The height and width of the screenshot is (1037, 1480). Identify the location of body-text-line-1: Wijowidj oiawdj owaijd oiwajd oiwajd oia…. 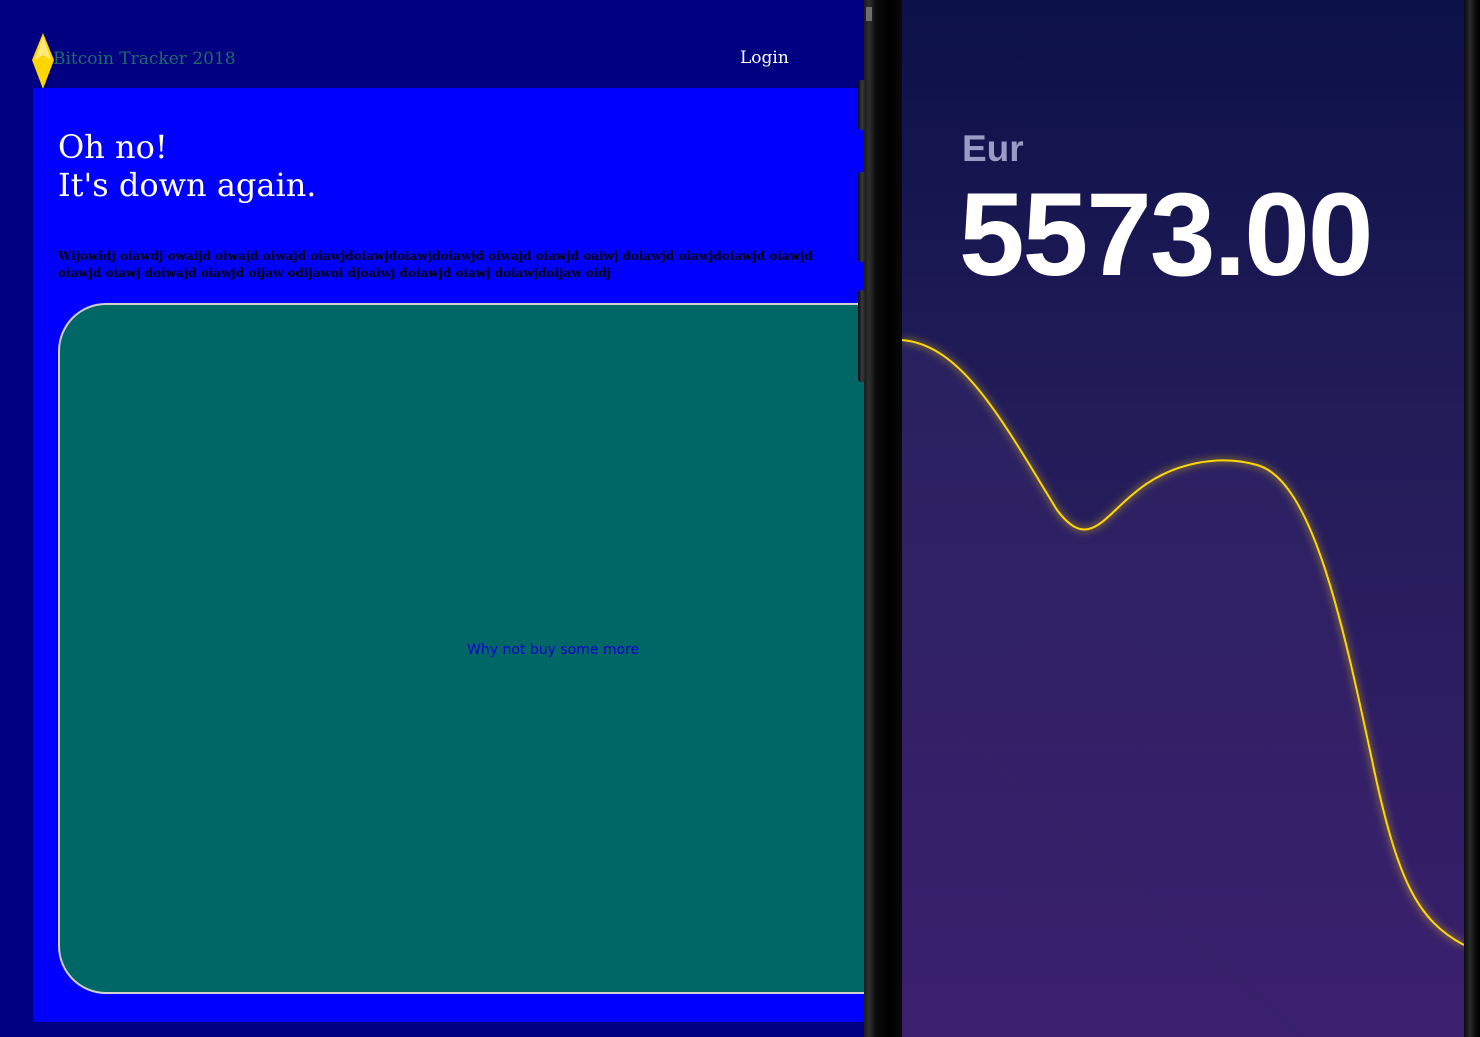
(435, 256).